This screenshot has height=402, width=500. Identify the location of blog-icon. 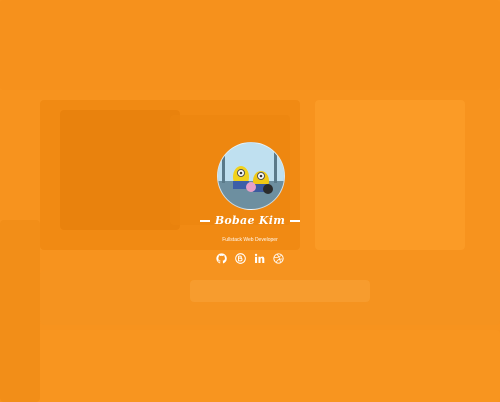
(240, 258).